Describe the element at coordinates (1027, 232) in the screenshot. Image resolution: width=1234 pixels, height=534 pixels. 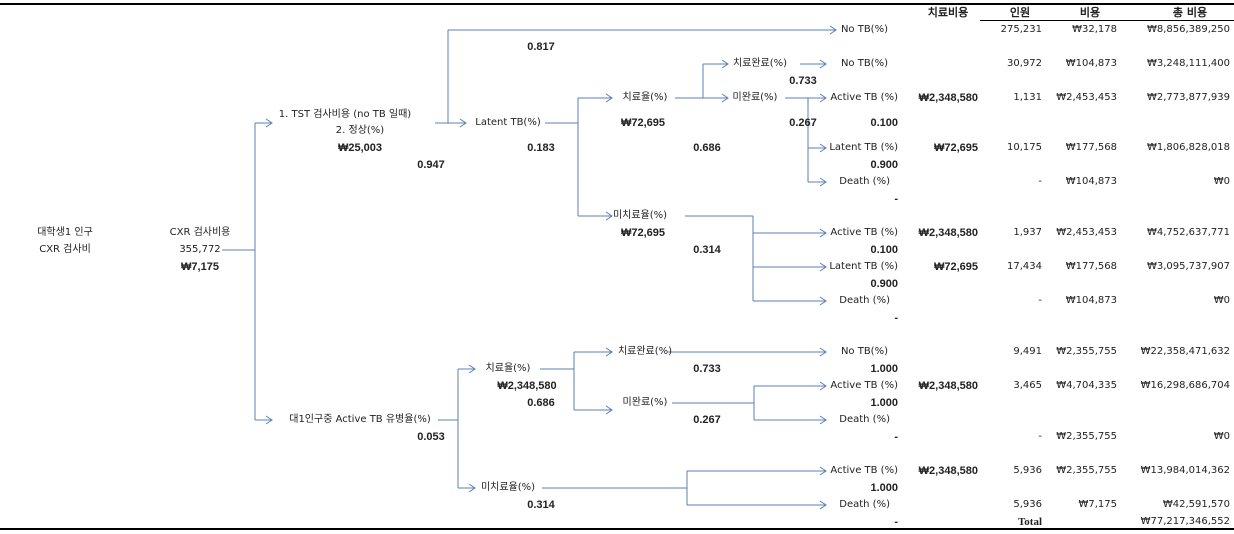
I see `persons-cell: 1,937` at that location.